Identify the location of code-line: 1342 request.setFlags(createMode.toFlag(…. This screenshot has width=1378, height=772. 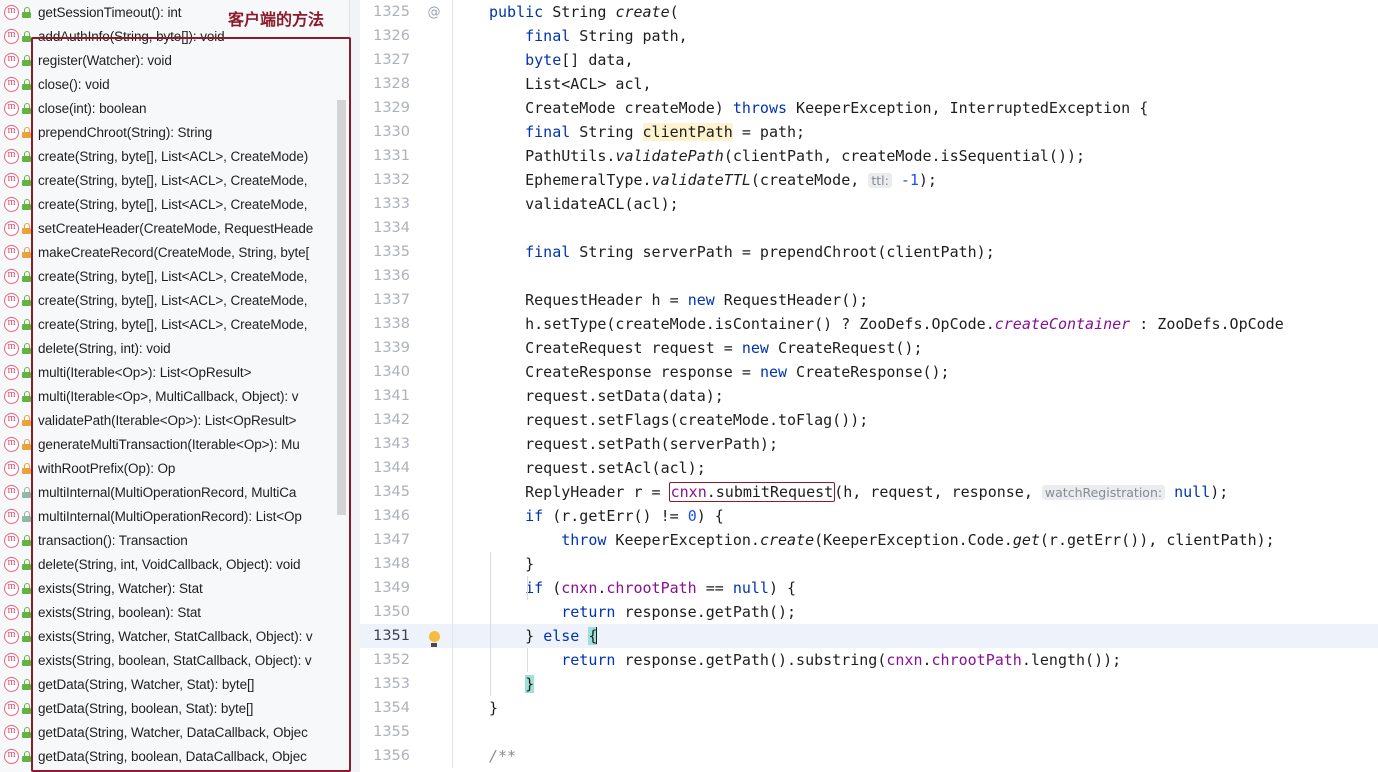
(869, 420).